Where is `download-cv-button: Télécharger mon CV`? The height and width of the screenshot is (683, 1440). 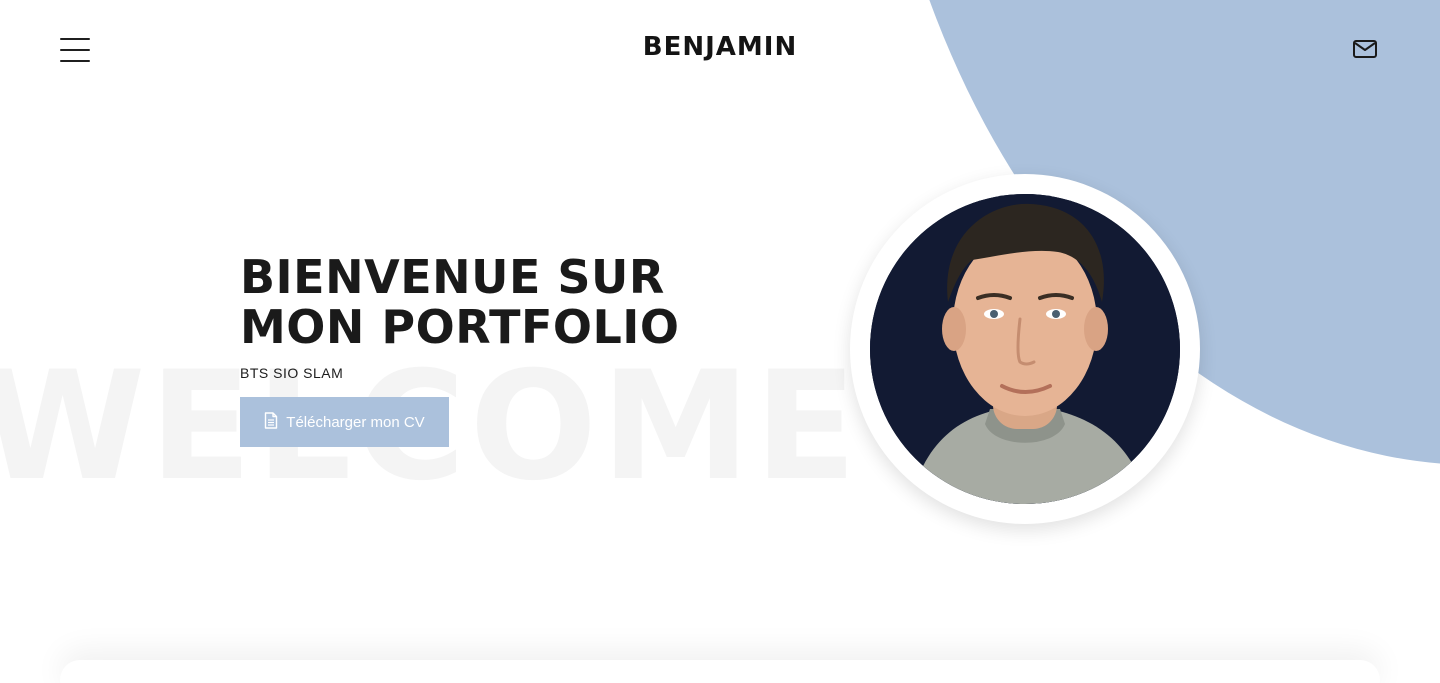 download-cv-button: Télécharger mon CV is located at coordinates (344, 422).